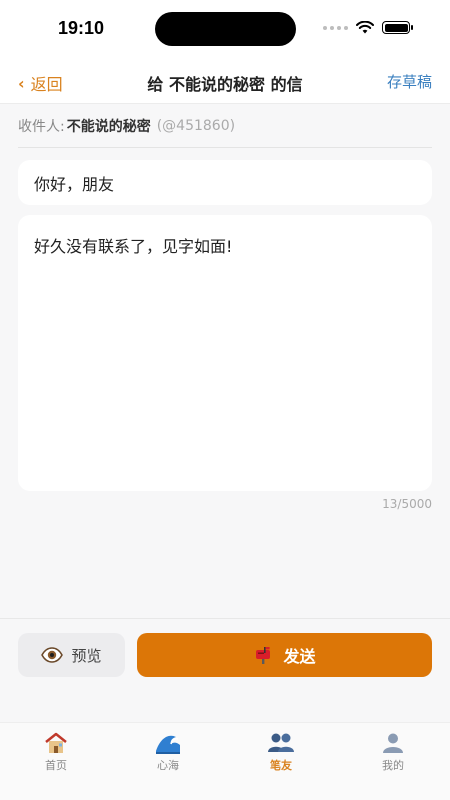  Describe the element at coordinates (225, 182) in the screenshot. I see `greeting-input: 你好，朋友` at that location.